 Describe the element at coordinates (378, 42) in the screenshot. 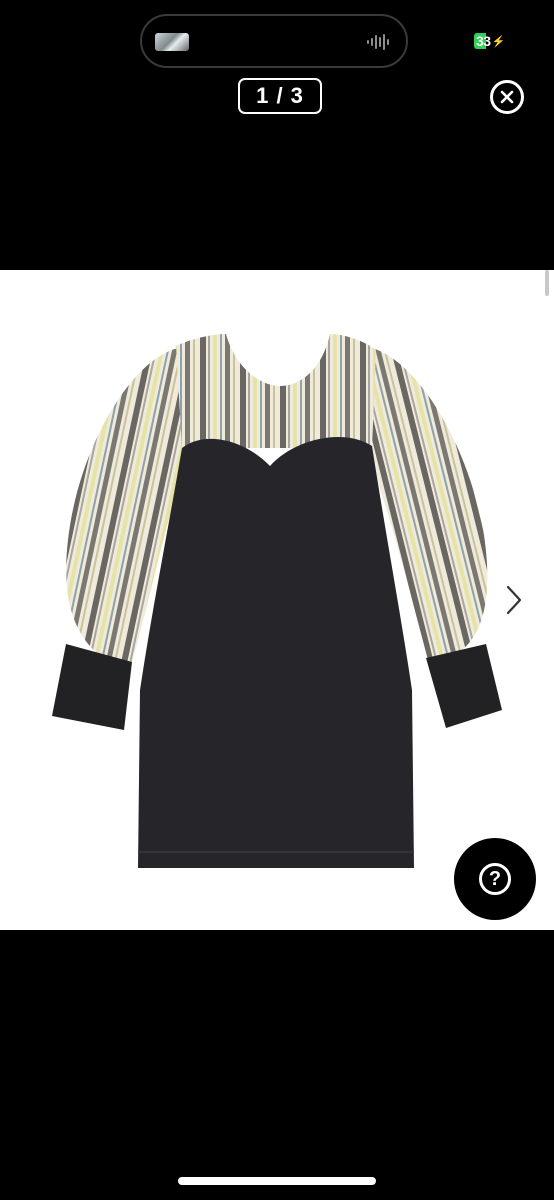

I see `audio-waveform-icon` at that location.